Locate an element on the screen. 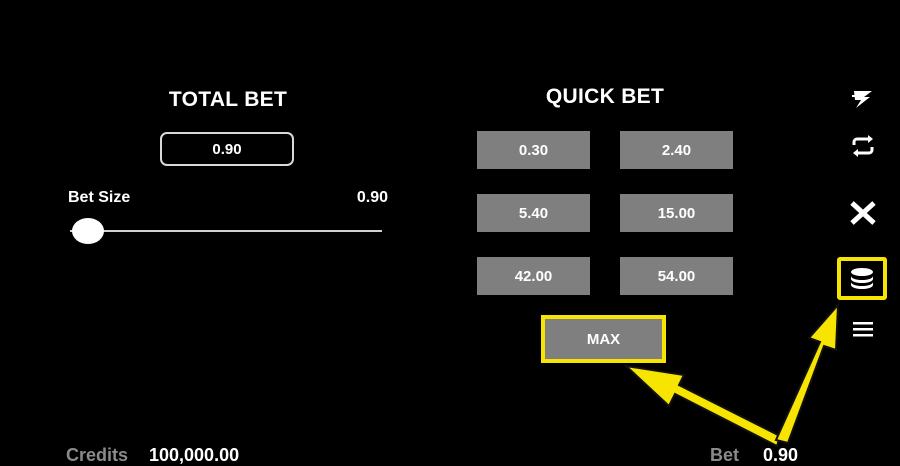 This screenshot has width=900, height=466. total-bet-title: TOTAL BET is located at coordinates (228, 99).